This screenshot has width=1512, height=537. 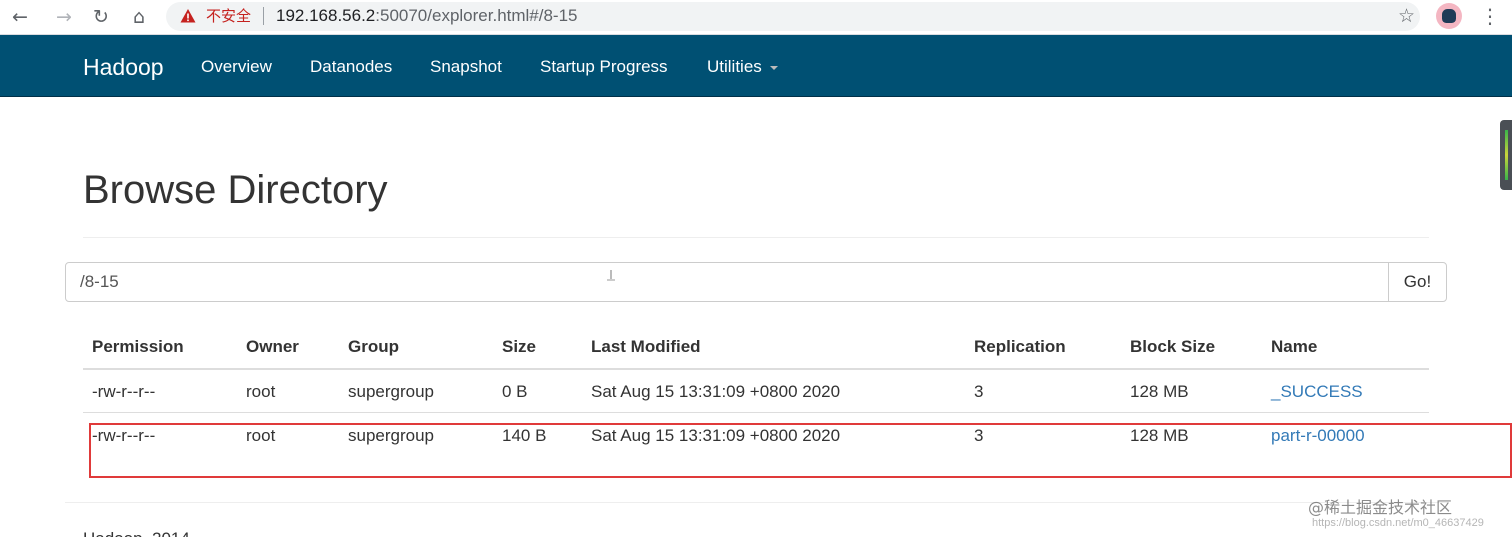 What do you see at coordinates (188, 16) in the screenshot?
I see `warning-icon` at bounding box center [188, 16].